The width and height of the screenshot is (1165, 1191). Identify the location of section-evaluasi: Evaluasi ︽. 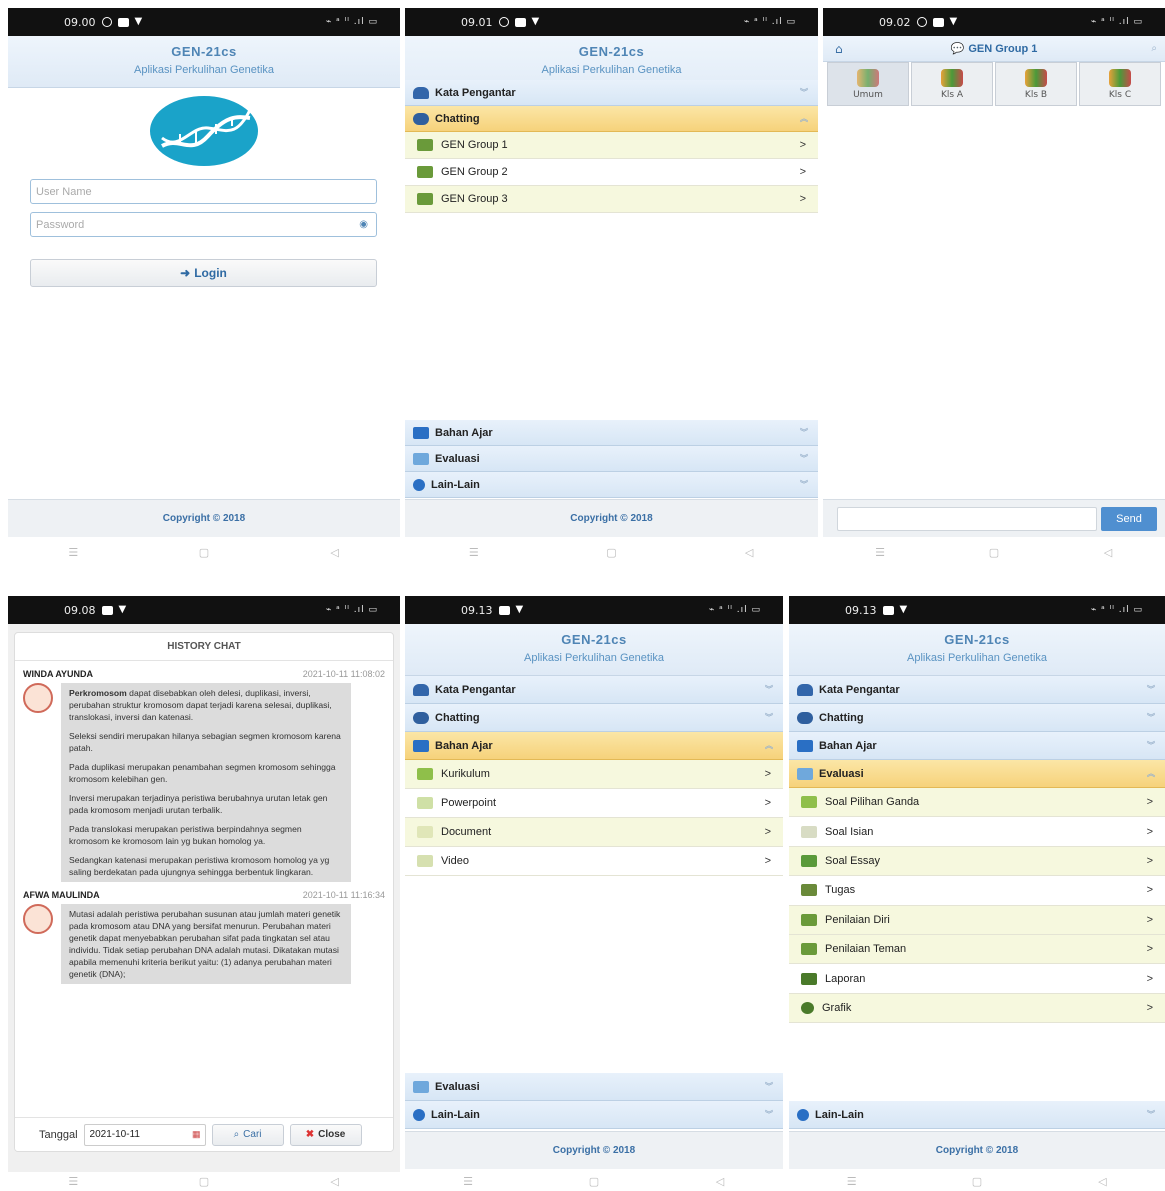
(977, 774).